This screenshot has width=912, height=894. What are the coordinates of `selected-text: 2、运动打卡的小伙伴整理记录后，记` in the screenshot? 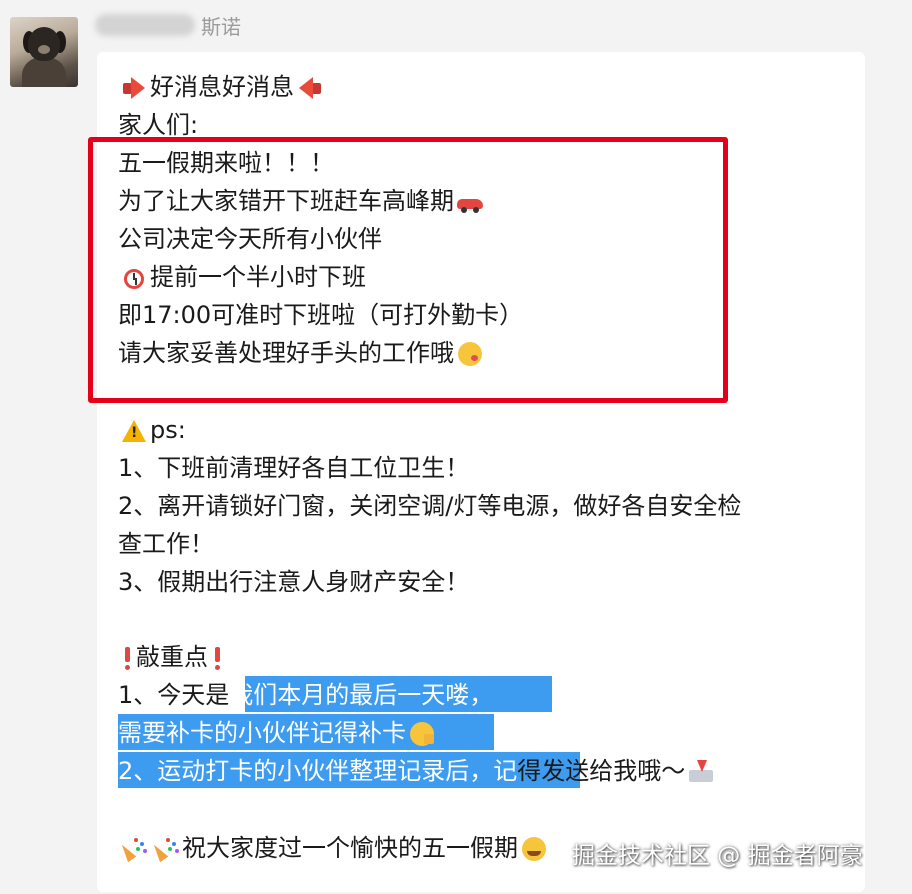 It's located at (318, 771).